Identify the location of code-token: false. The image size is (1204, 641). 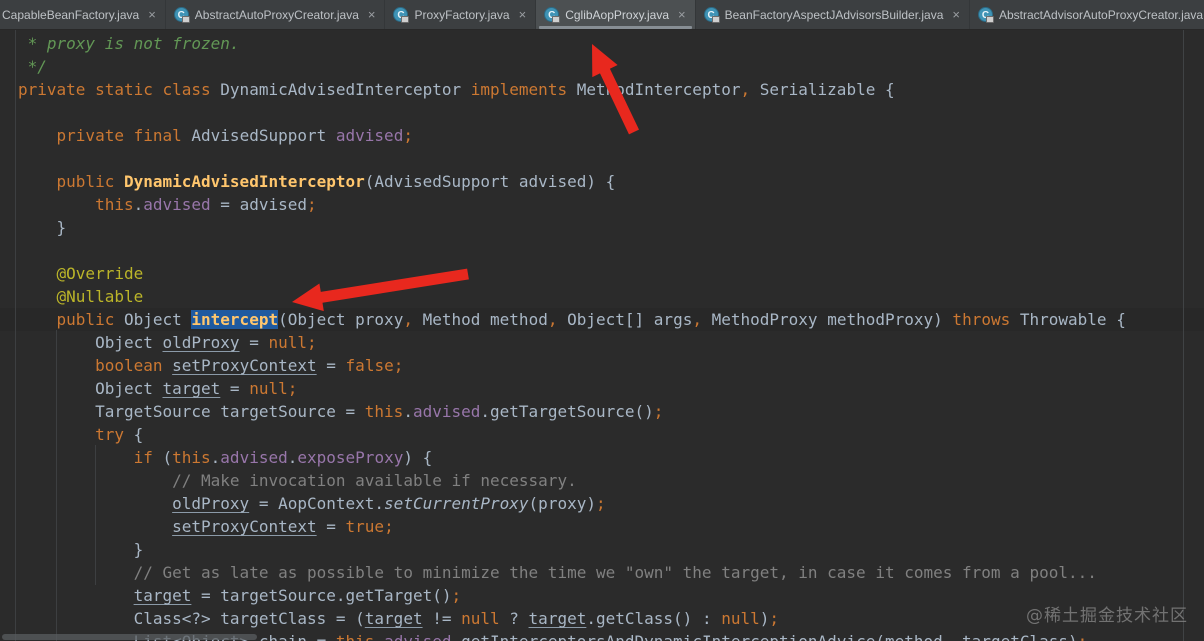
(369, 365).